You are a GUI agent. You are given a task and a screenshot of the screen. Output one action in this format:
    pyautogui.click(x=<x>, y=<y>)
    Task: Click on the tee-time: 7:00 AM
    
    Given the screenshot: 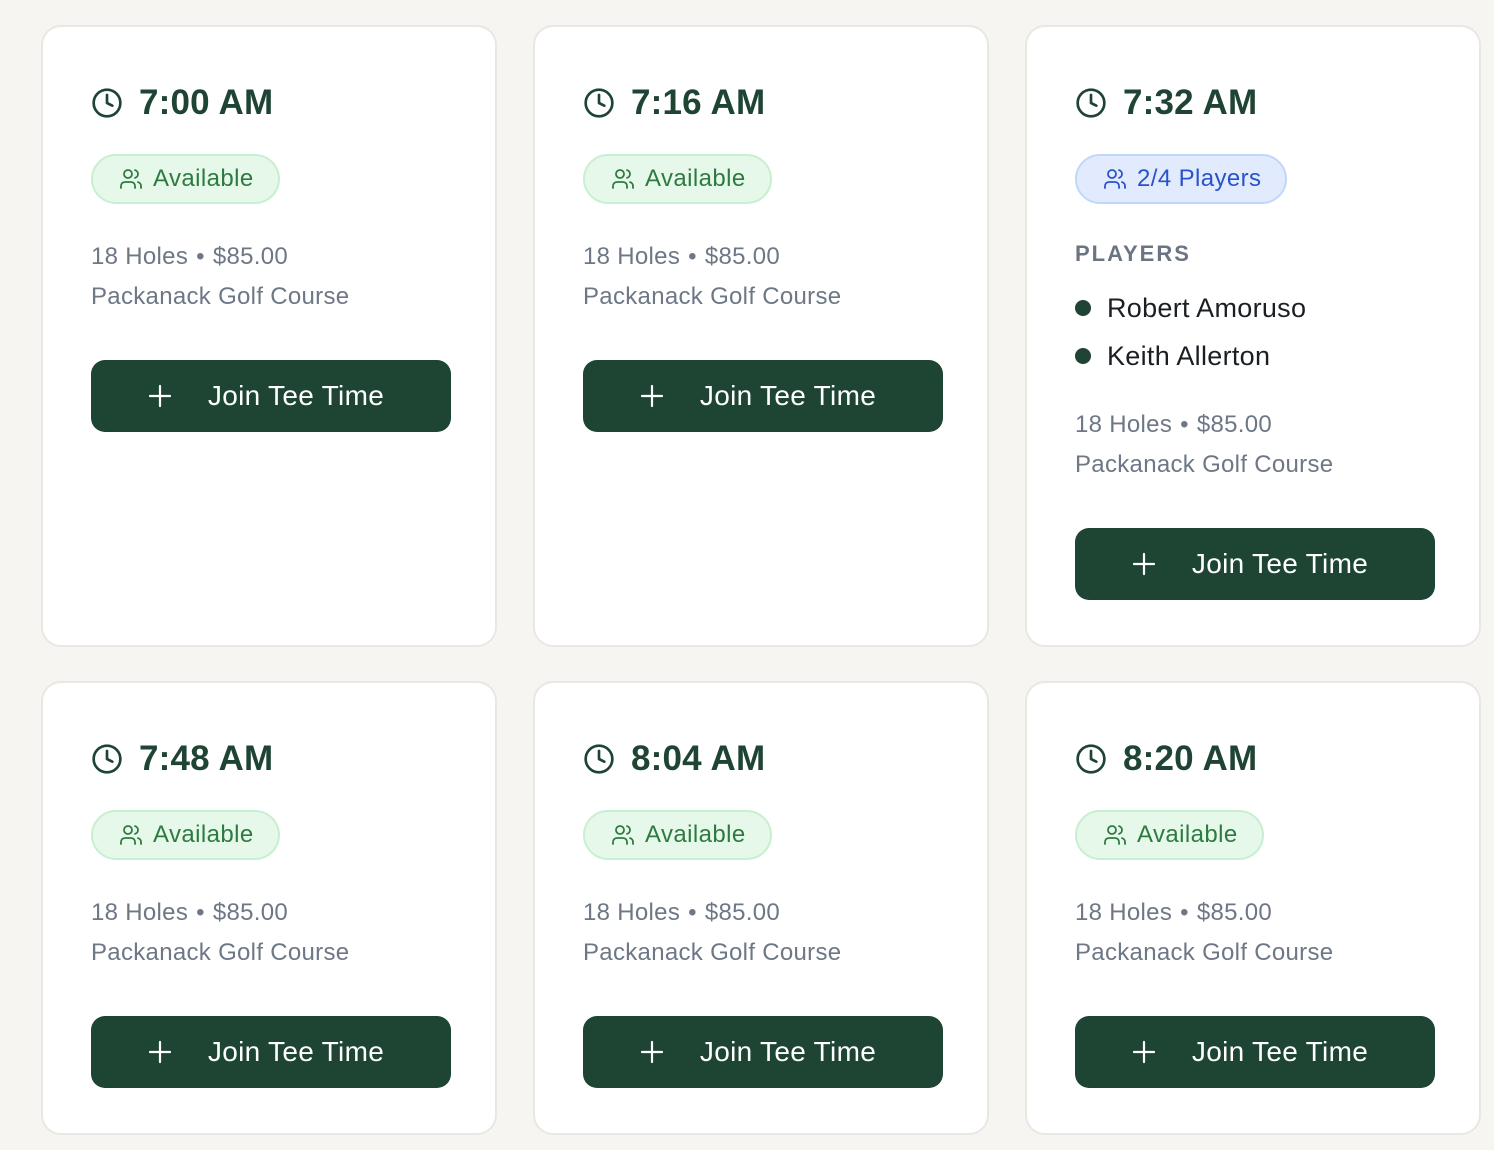 What is the action you would take?
    pyautogui.click(x=206, y=102)
    